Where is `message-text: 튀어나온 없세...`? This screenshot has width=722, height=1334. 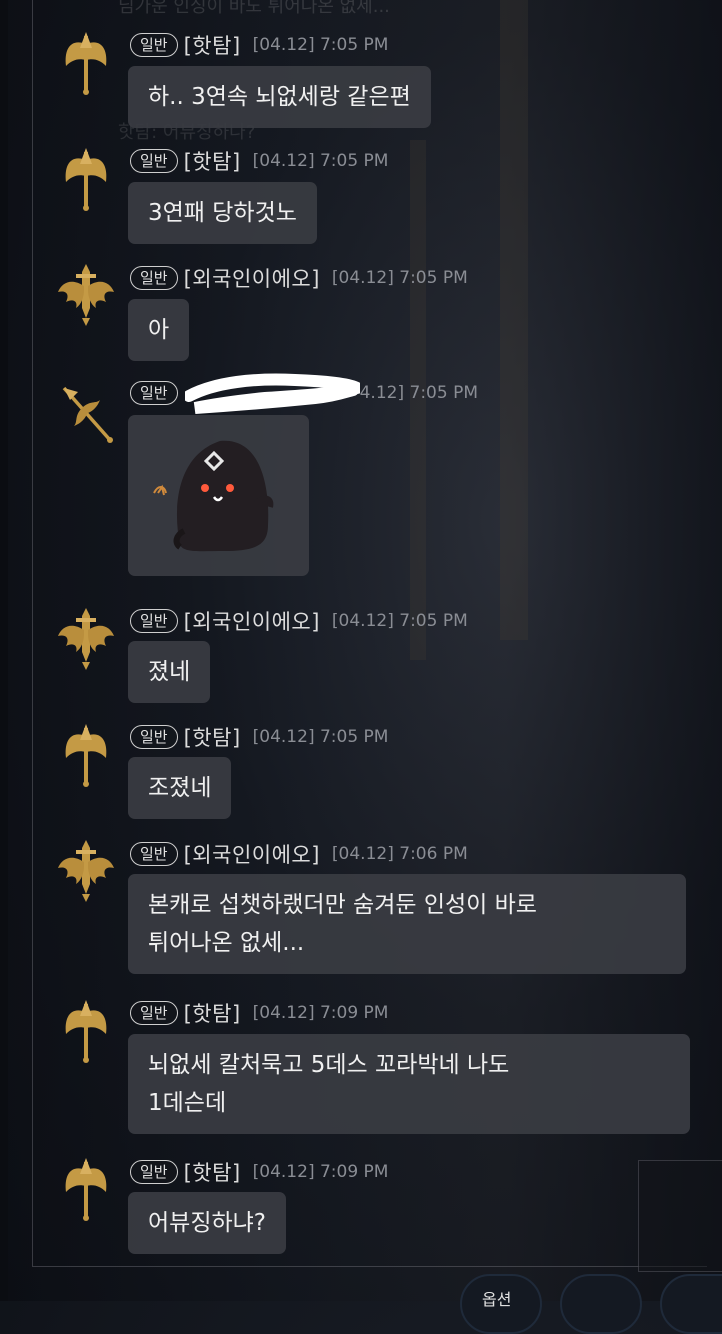 message-text: 튀어나온 없세... is located at coordinates (226, 943).